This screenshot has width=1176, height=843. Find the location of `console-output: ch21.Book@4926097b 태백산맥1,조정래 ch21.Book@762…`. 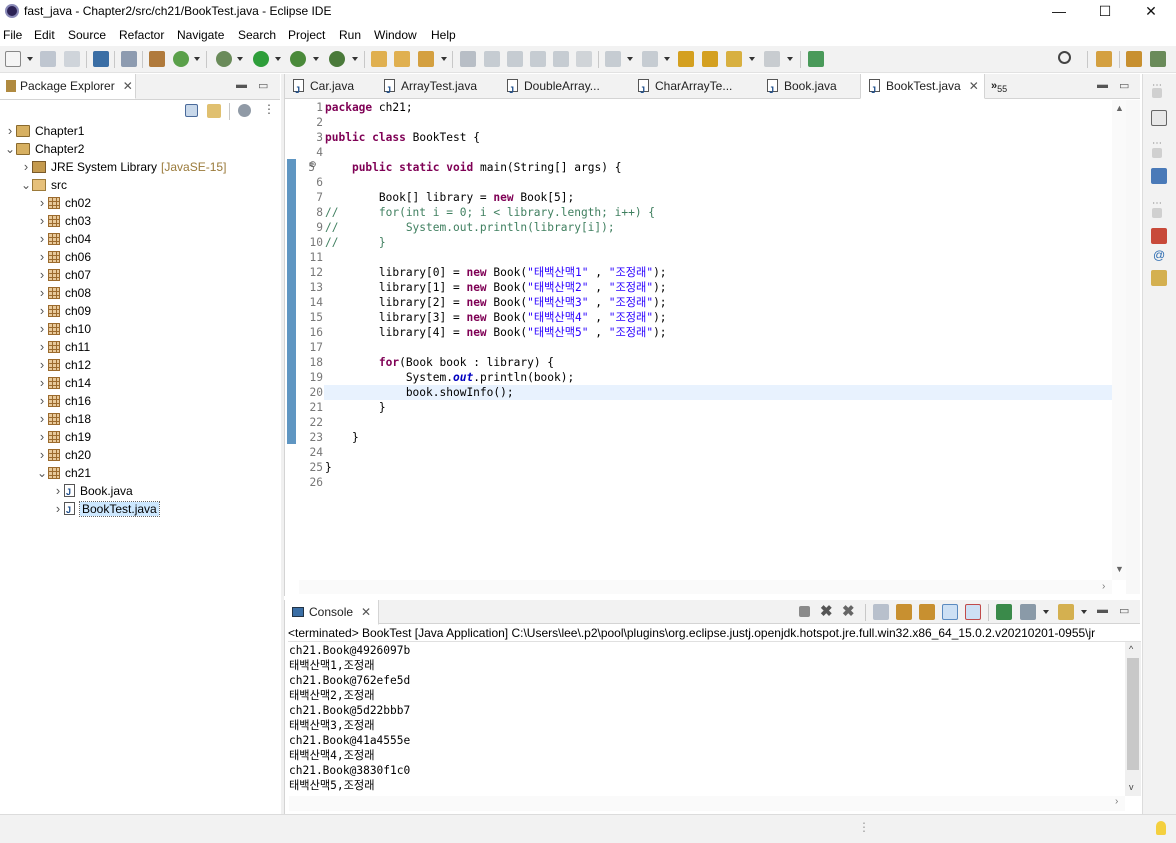

console-output: ch21.Book@4926097b 태백산맥1,조정래 ch21.Book@762… is located at coordinates (707, 719).